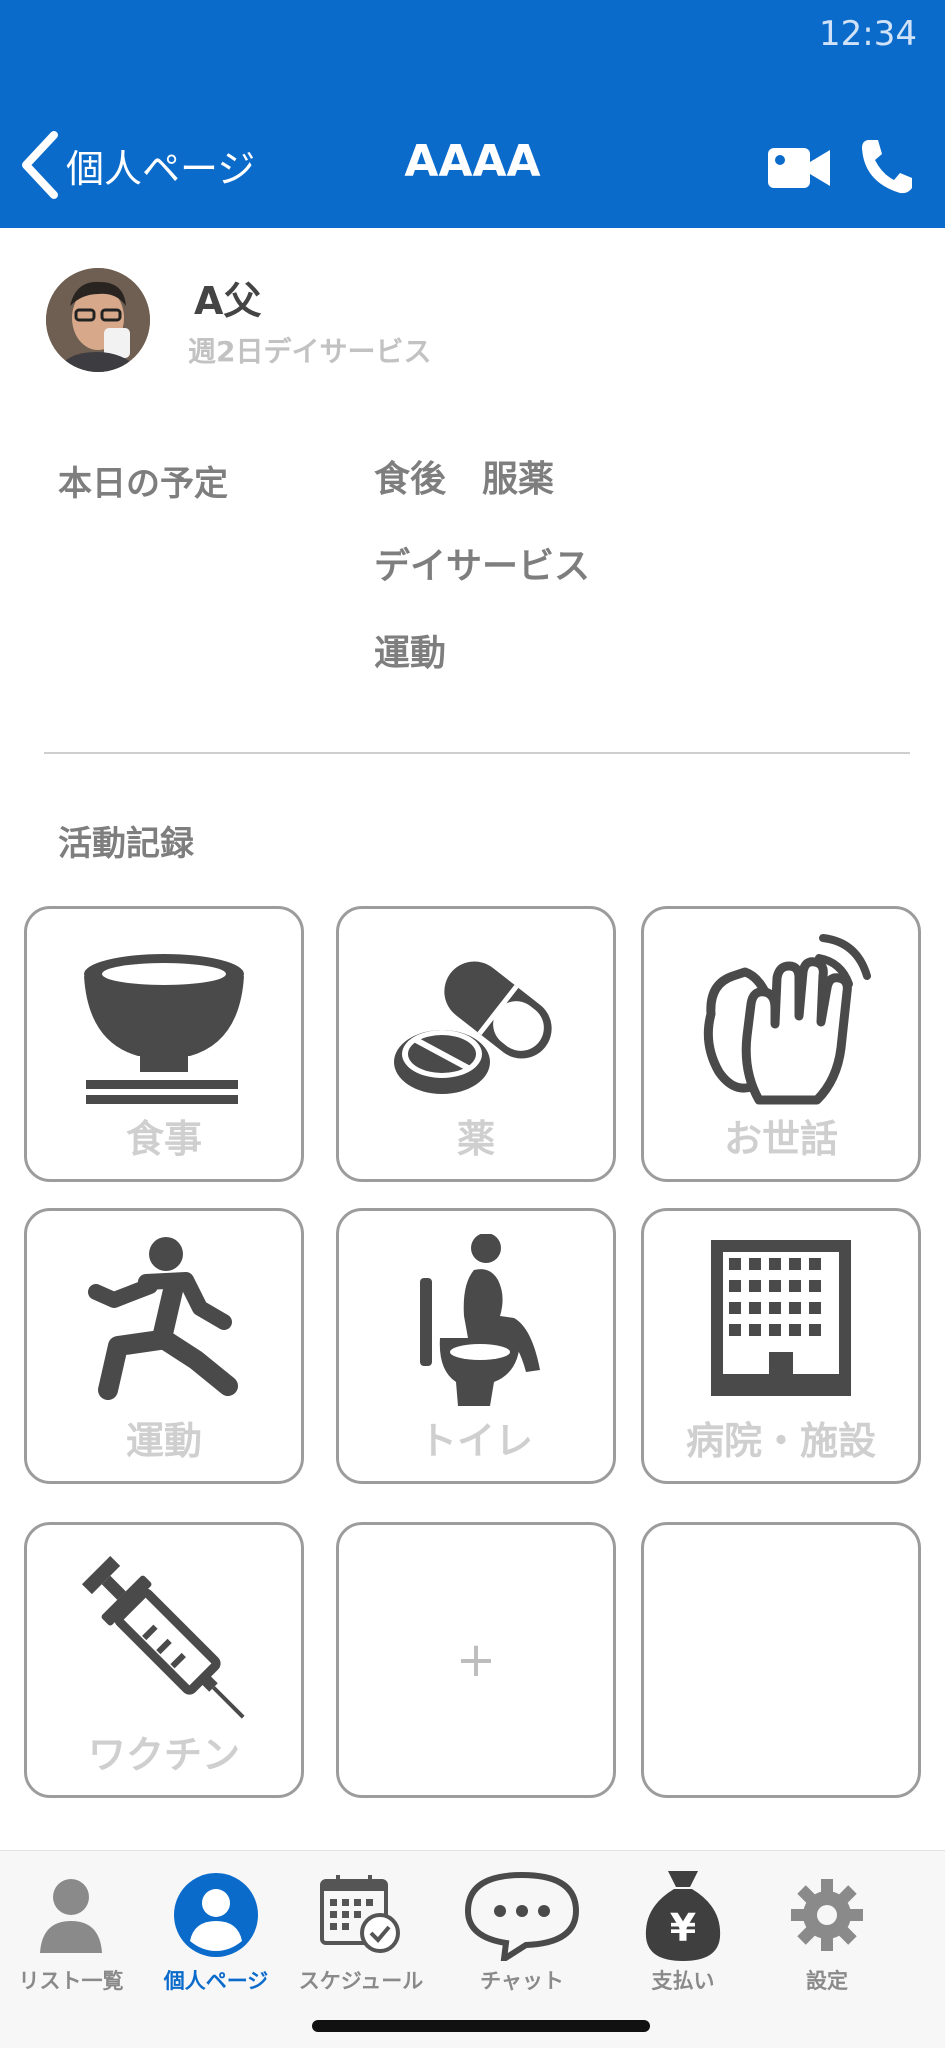  What do you see at coordinates (163, 1139) in the screenshot?
I see `tile-label: 食事` at bounding box center [163, 1139].